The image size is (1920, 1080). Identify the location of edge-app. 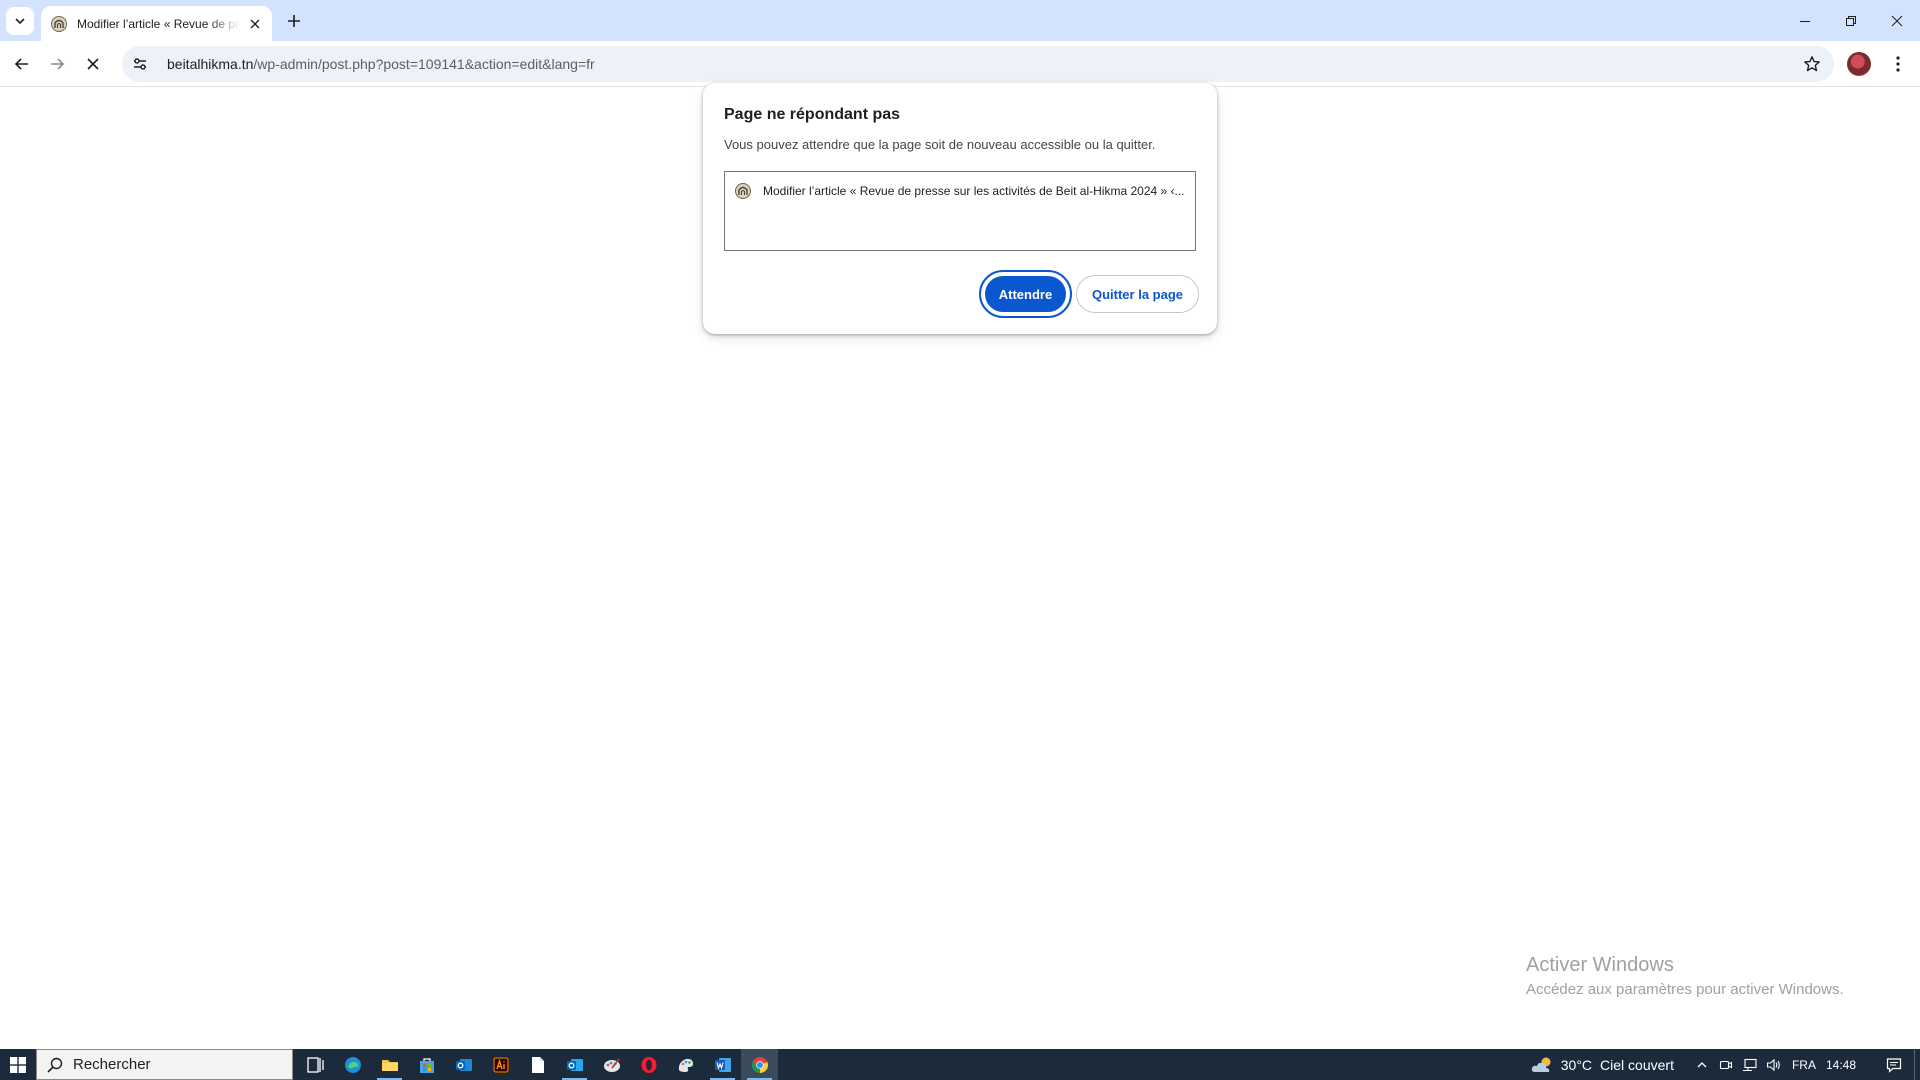
(352, 1064).